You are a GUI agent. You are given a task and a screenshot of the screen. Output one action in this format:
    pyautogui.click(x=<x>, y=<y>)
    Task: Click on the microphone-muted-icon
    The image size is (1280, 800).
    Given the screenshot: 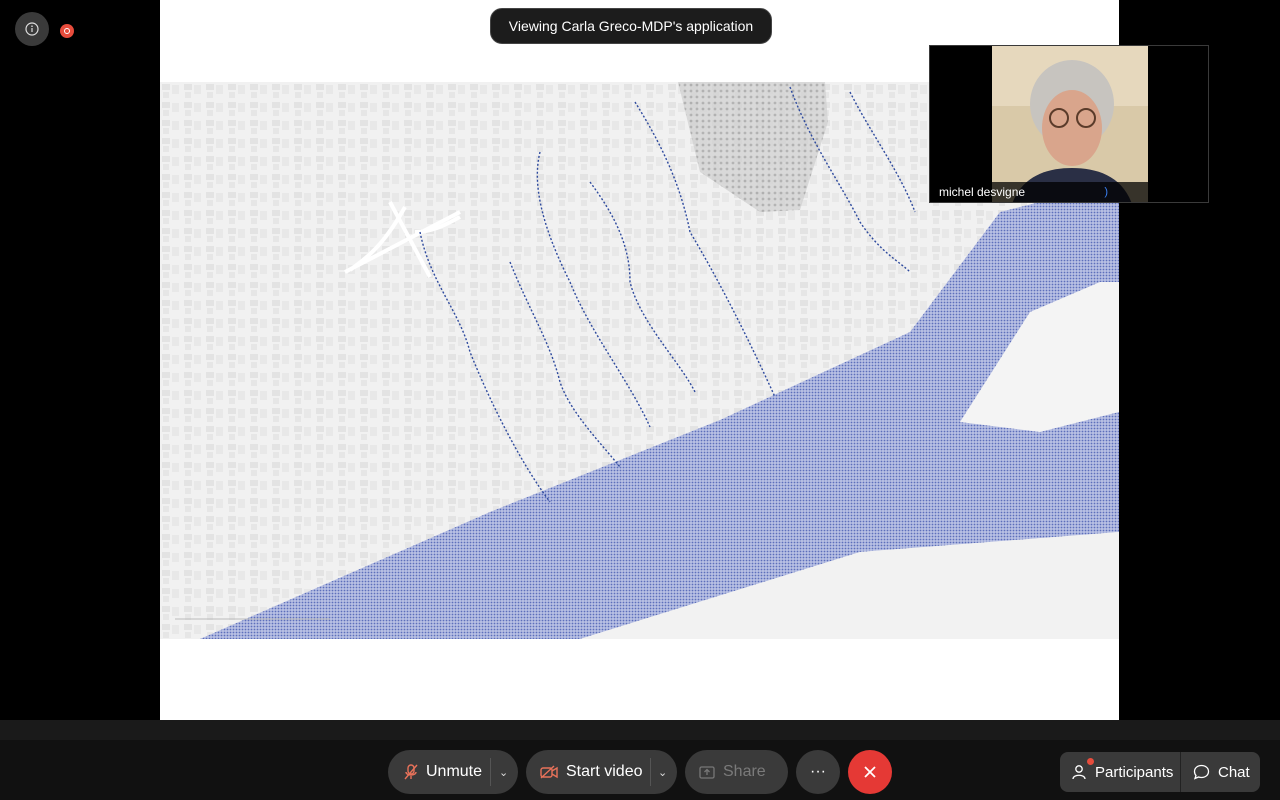 What is the action you would take?
    pyautogui.click(x=411, y=772)
    